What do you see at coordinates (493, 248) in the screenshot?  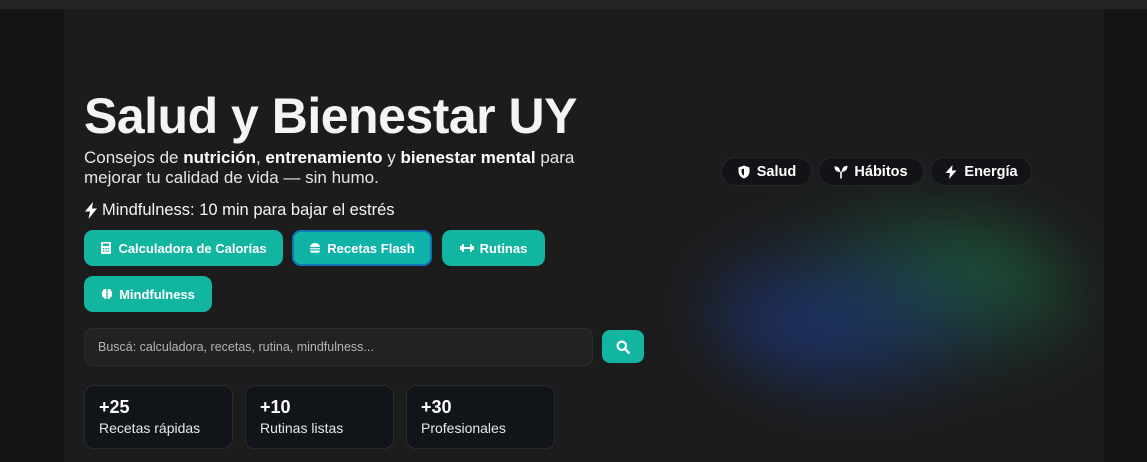 I see `routines-button: Rutinas` at bounding box center [493, 248].